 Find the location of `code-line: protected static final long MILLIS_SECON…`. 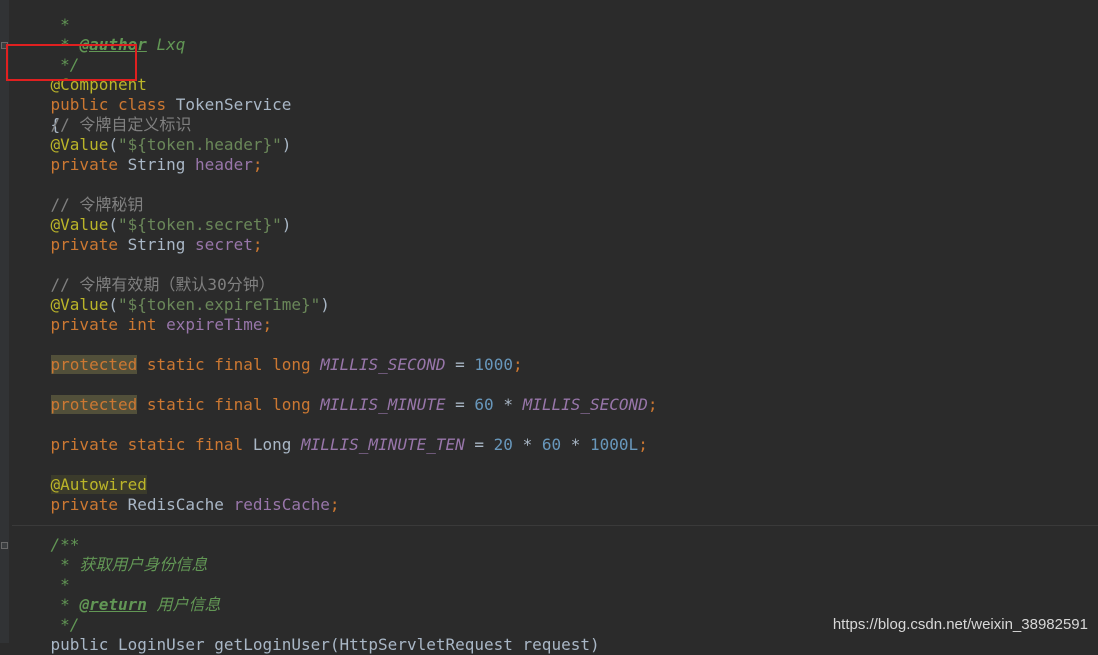

code-line: protected static final long MILLIS_SECON… is located at coordinates (267, 365).